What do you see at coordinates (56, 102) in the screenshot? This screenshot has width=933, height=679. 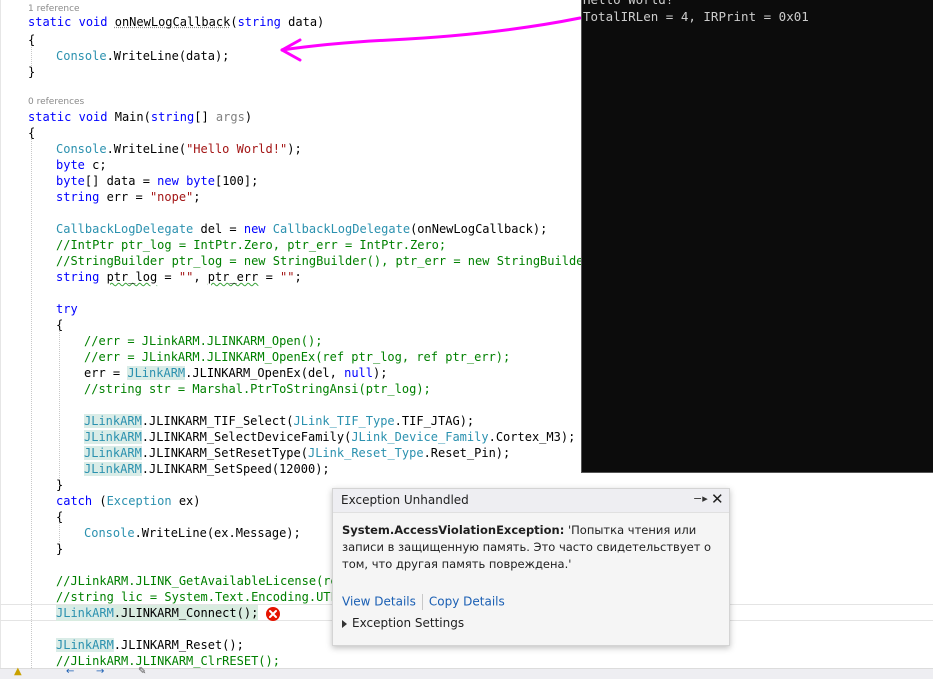 I see `codelens-references: 0 references` at bounding box center [56, 102].